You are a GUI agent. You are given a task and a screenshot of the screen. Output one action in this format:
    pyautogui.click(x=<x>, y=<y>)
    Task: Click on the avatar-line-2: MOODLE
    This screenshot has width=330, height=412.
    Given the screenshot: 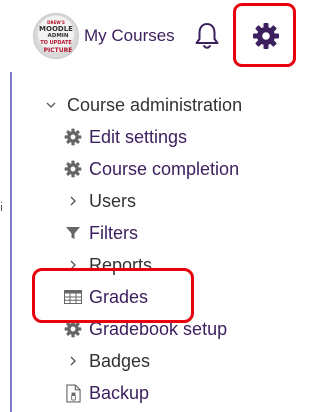 What is the action you would take?
    pyautogui.click(x=56, y=29)
    